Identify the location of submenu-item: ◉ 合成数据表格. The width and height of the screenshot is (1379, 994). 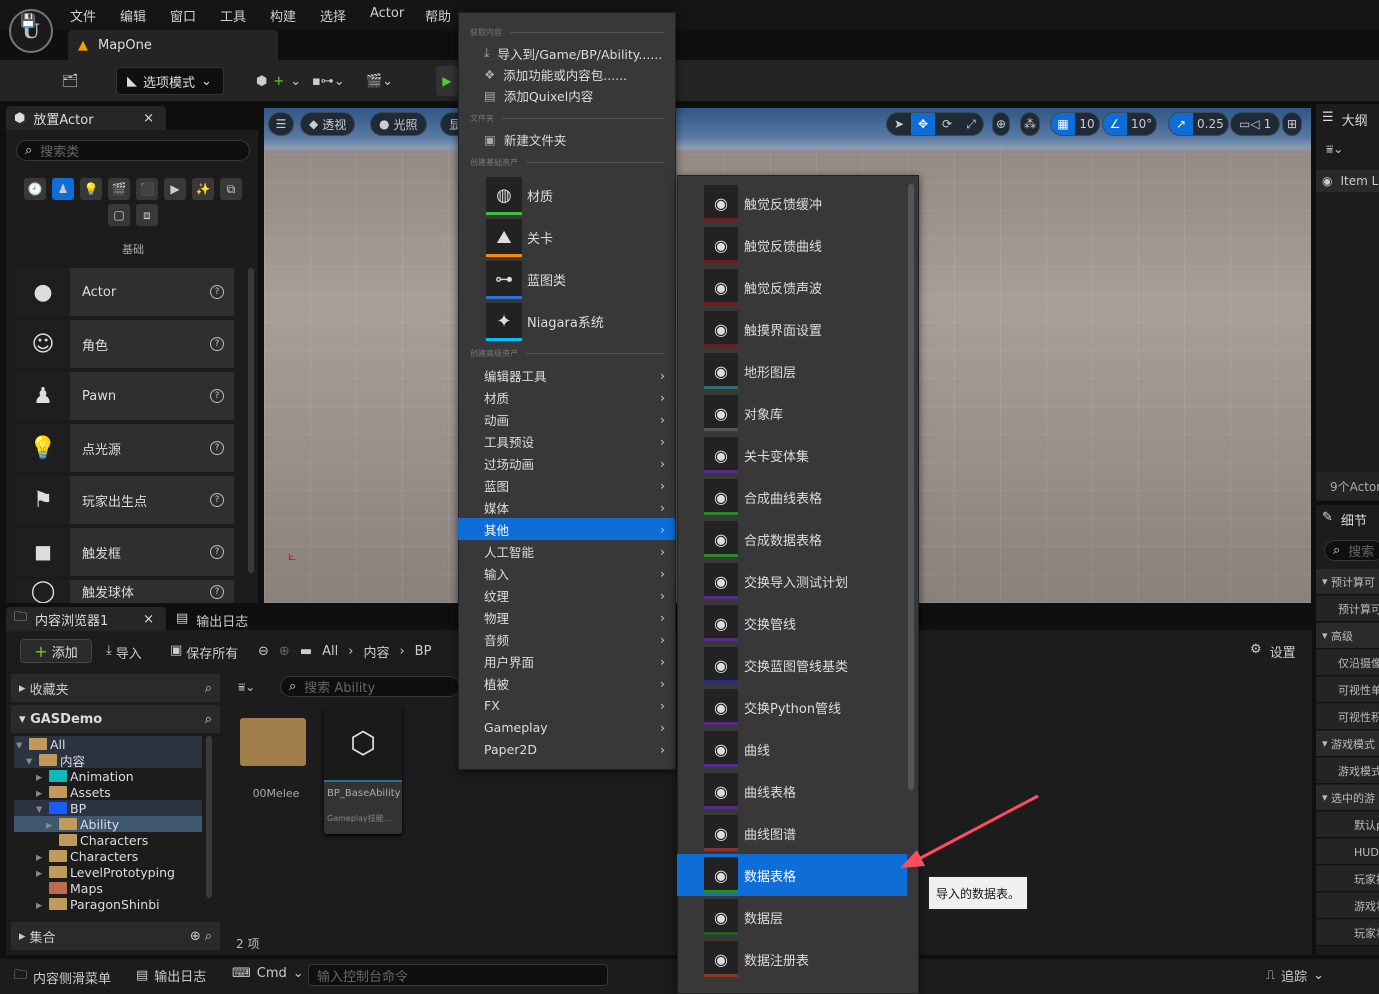
(792, 539).